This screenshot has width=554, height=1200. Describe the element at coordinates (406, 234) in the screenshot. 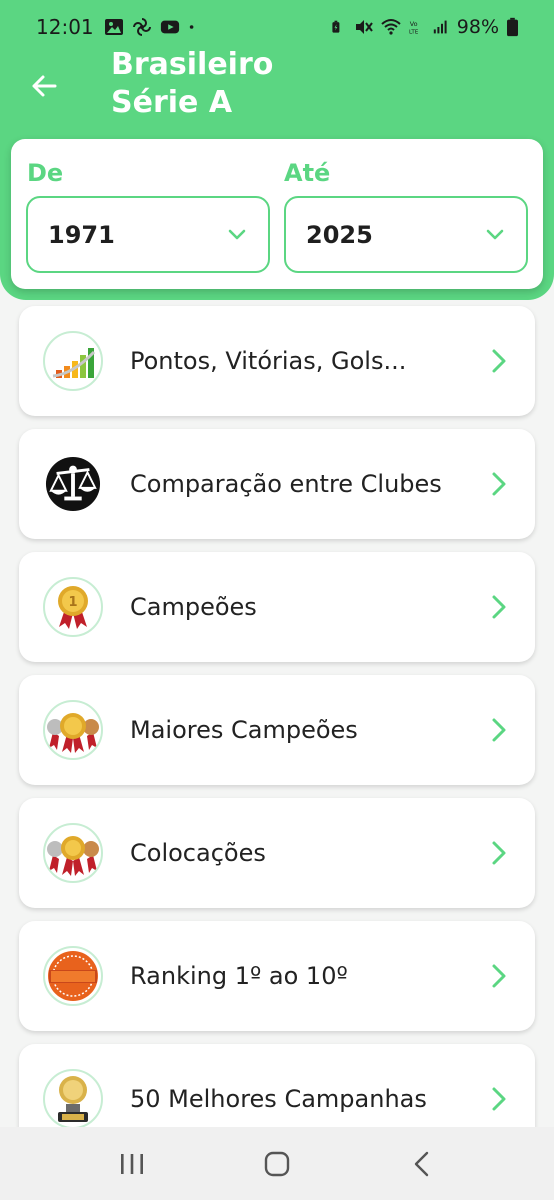

I see `to-year-select: 2025` at that location.